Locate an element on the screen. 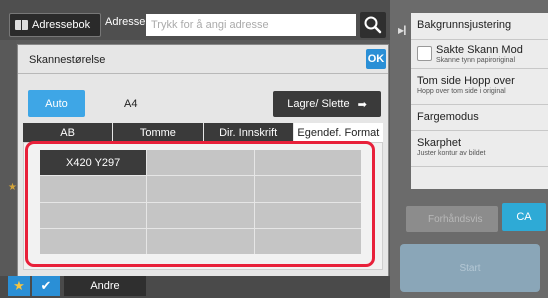 This screenshot has height=298, width=548. save-delete-button: Lagre/ Slette ➡ is located at coordinates (327, 104).